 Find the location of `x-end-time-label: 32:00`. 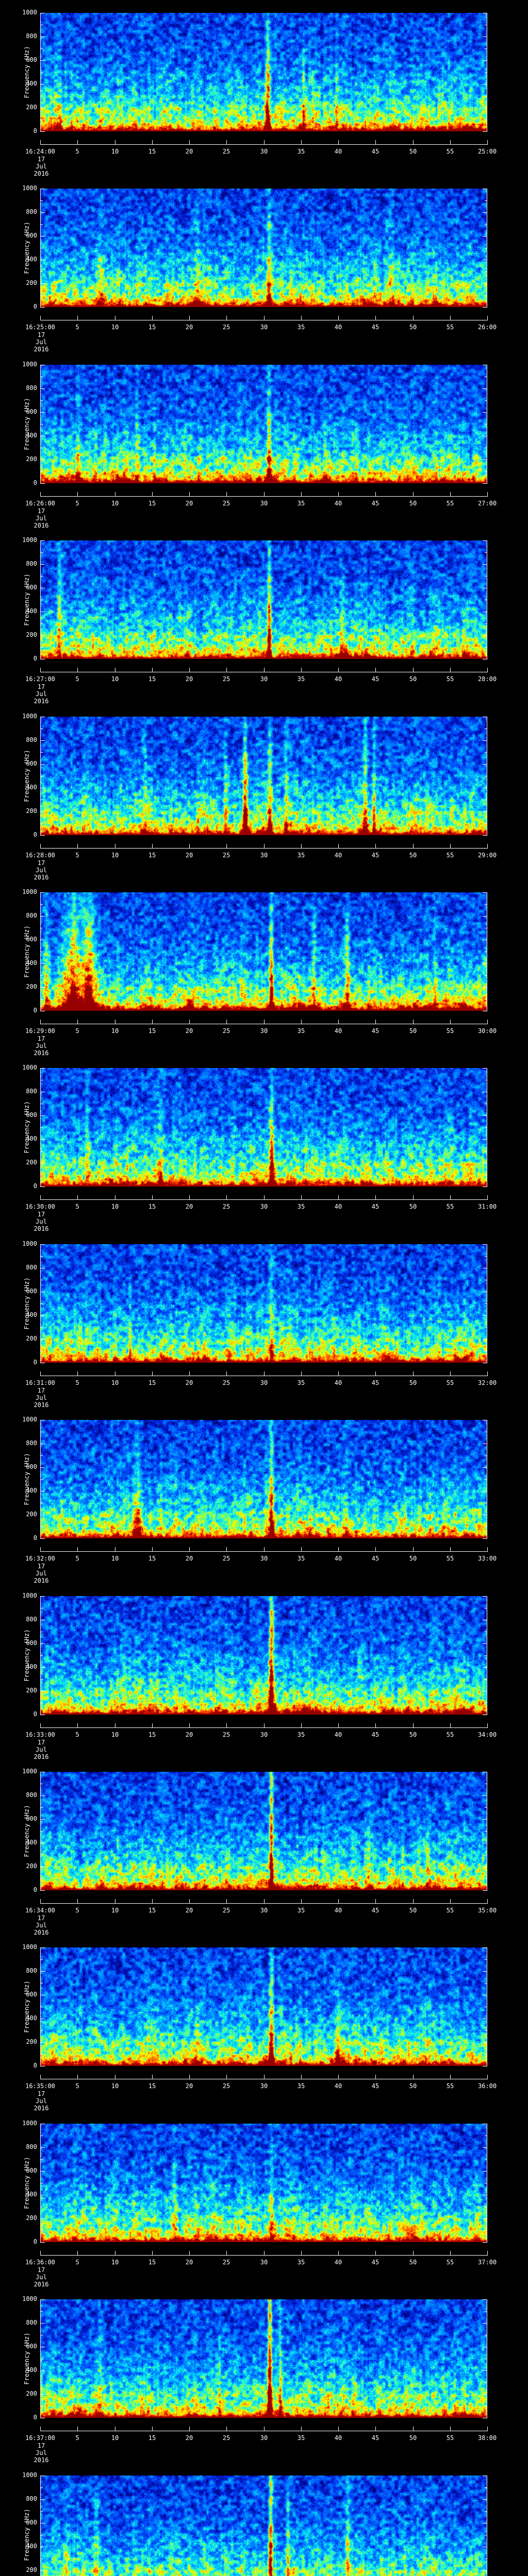

x-end-time-label: 32:00 is located at coordinates (487, 1382).